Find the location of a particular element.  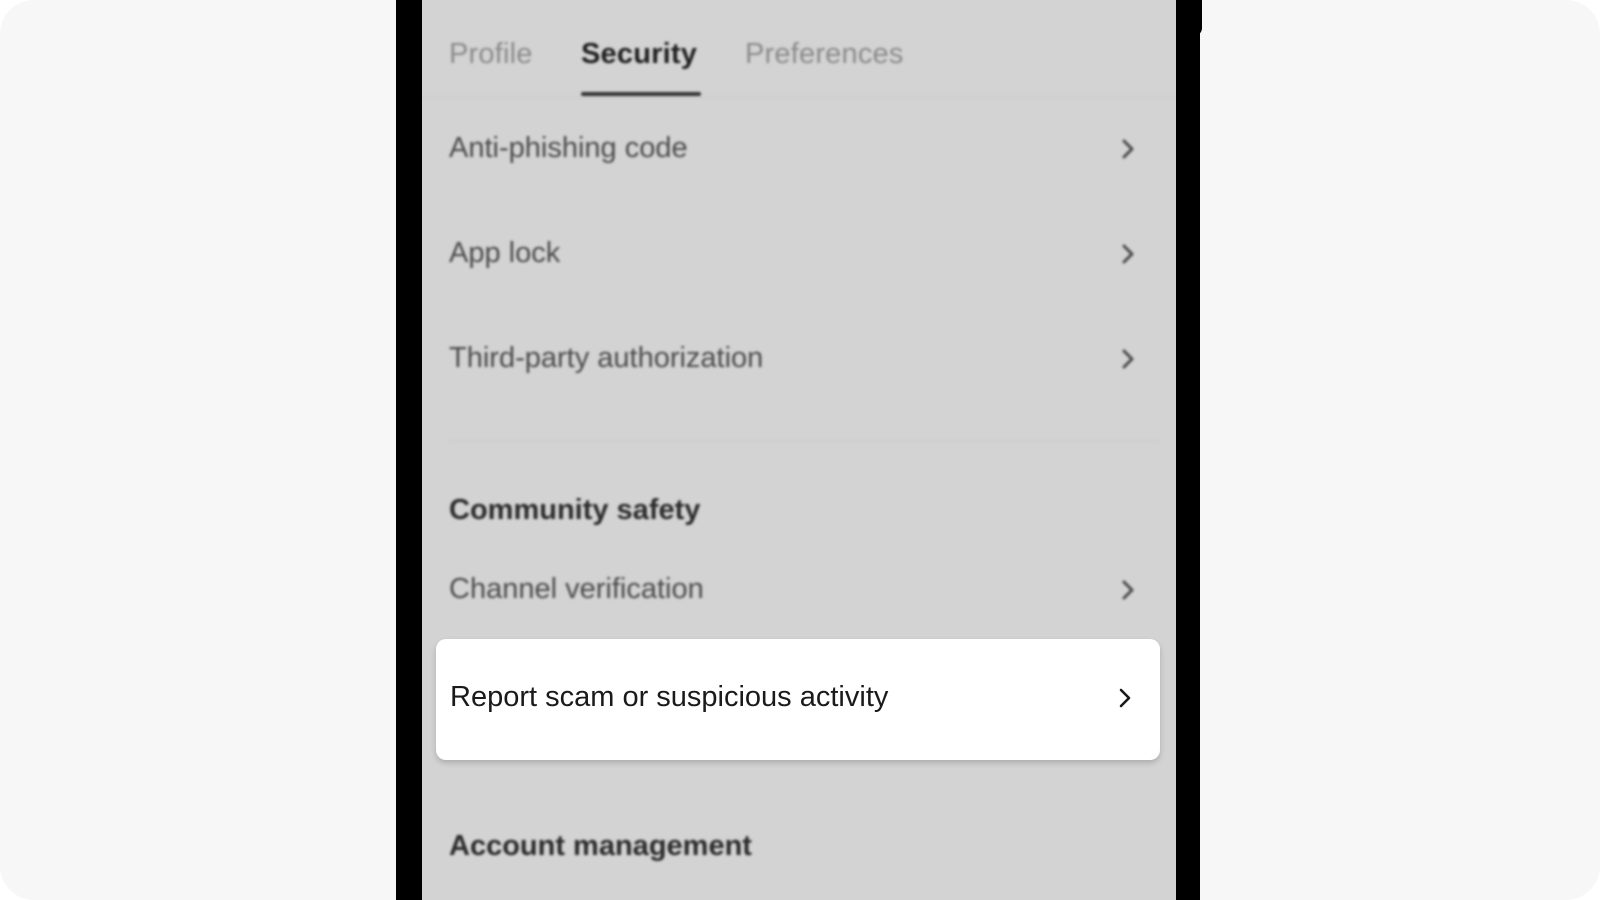

settings-tabs: Profile Security Preferences is located at coordinates (799, 49).